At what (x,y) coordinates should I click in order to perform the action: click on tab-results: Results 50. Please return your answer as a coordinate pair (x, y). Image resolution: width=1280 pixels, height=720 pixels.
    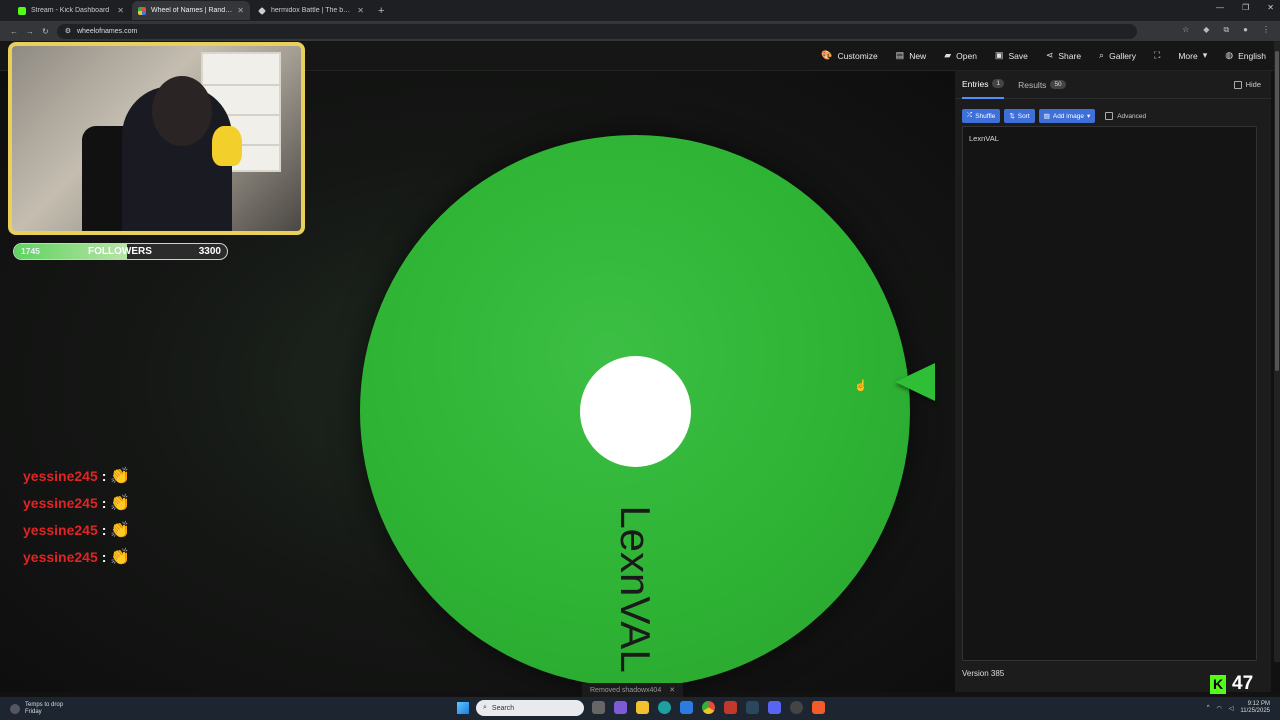
    Looking at the image, I should click on (1042, 85).